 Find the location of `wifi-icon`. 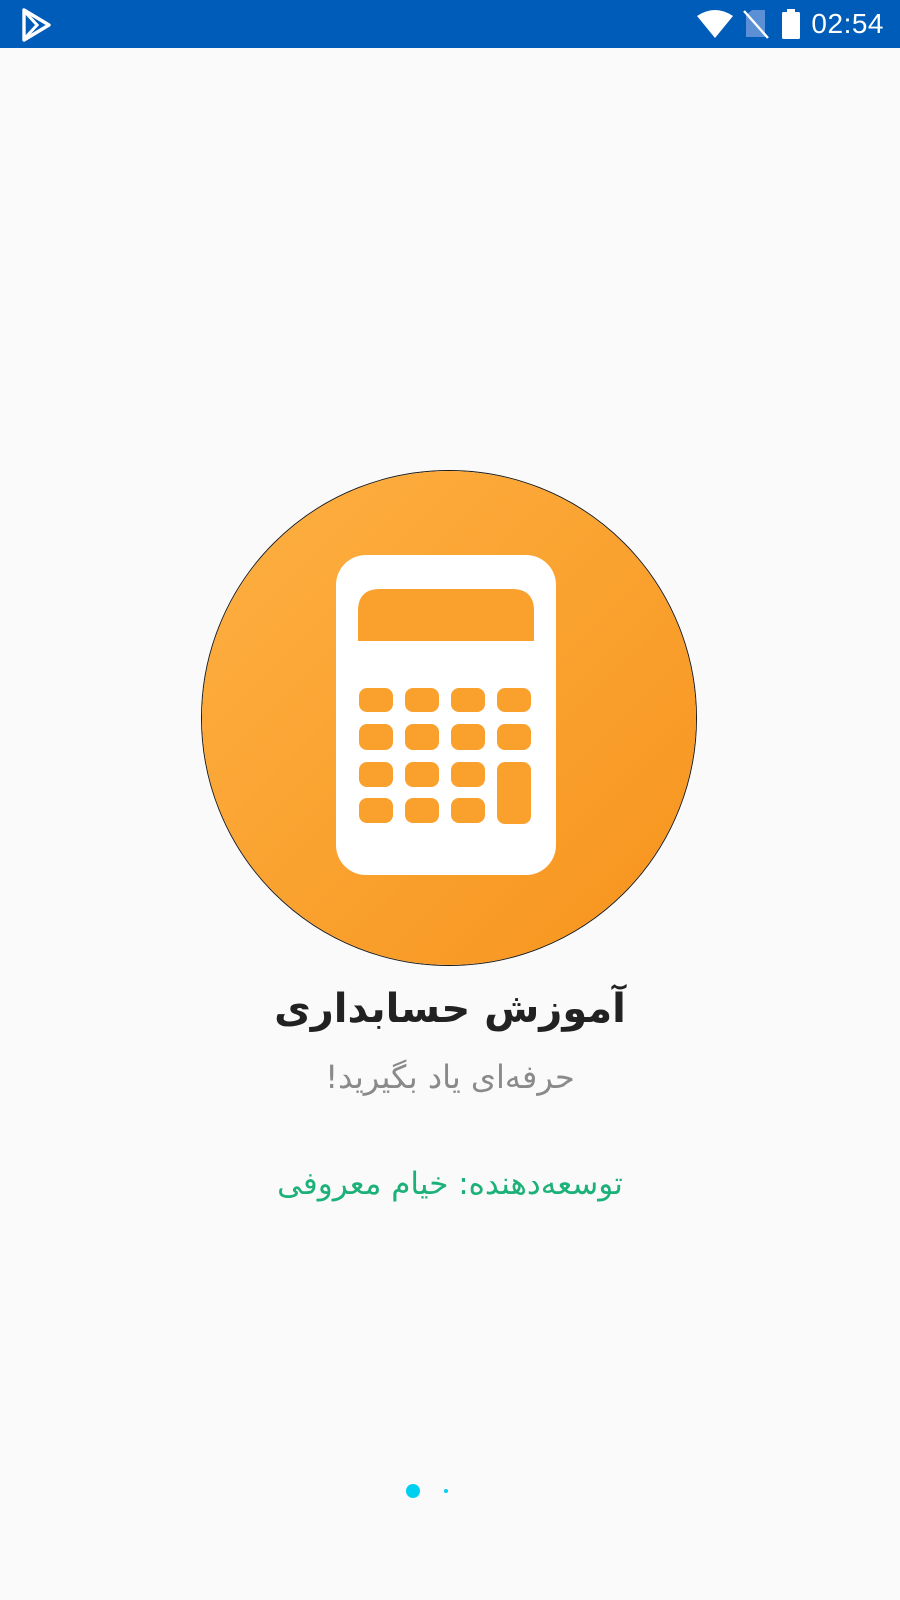

wifi-icon is located at coordinates (715, 24).